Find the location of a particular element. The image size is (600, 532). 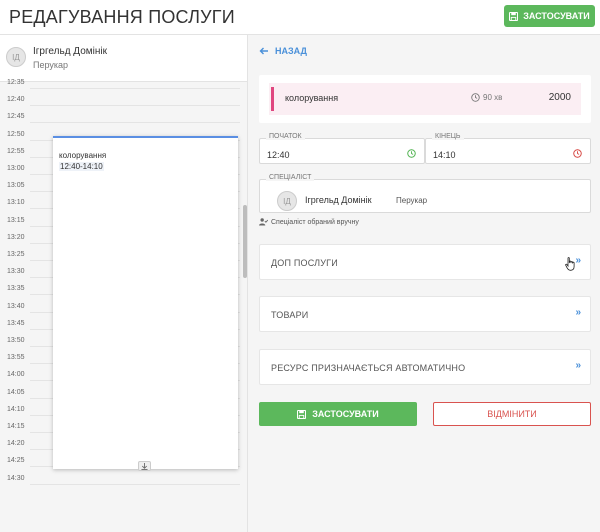

specialist-note: Спеціаліст обраний вручну is located at coordinates (309, 222).